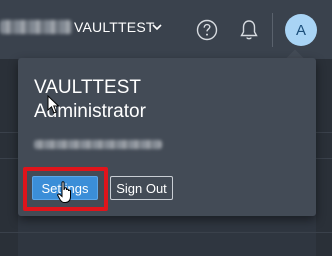 The width and height of the screenshot is (332, 256). I want to click on avatar-initial: A, so click(300, 30).